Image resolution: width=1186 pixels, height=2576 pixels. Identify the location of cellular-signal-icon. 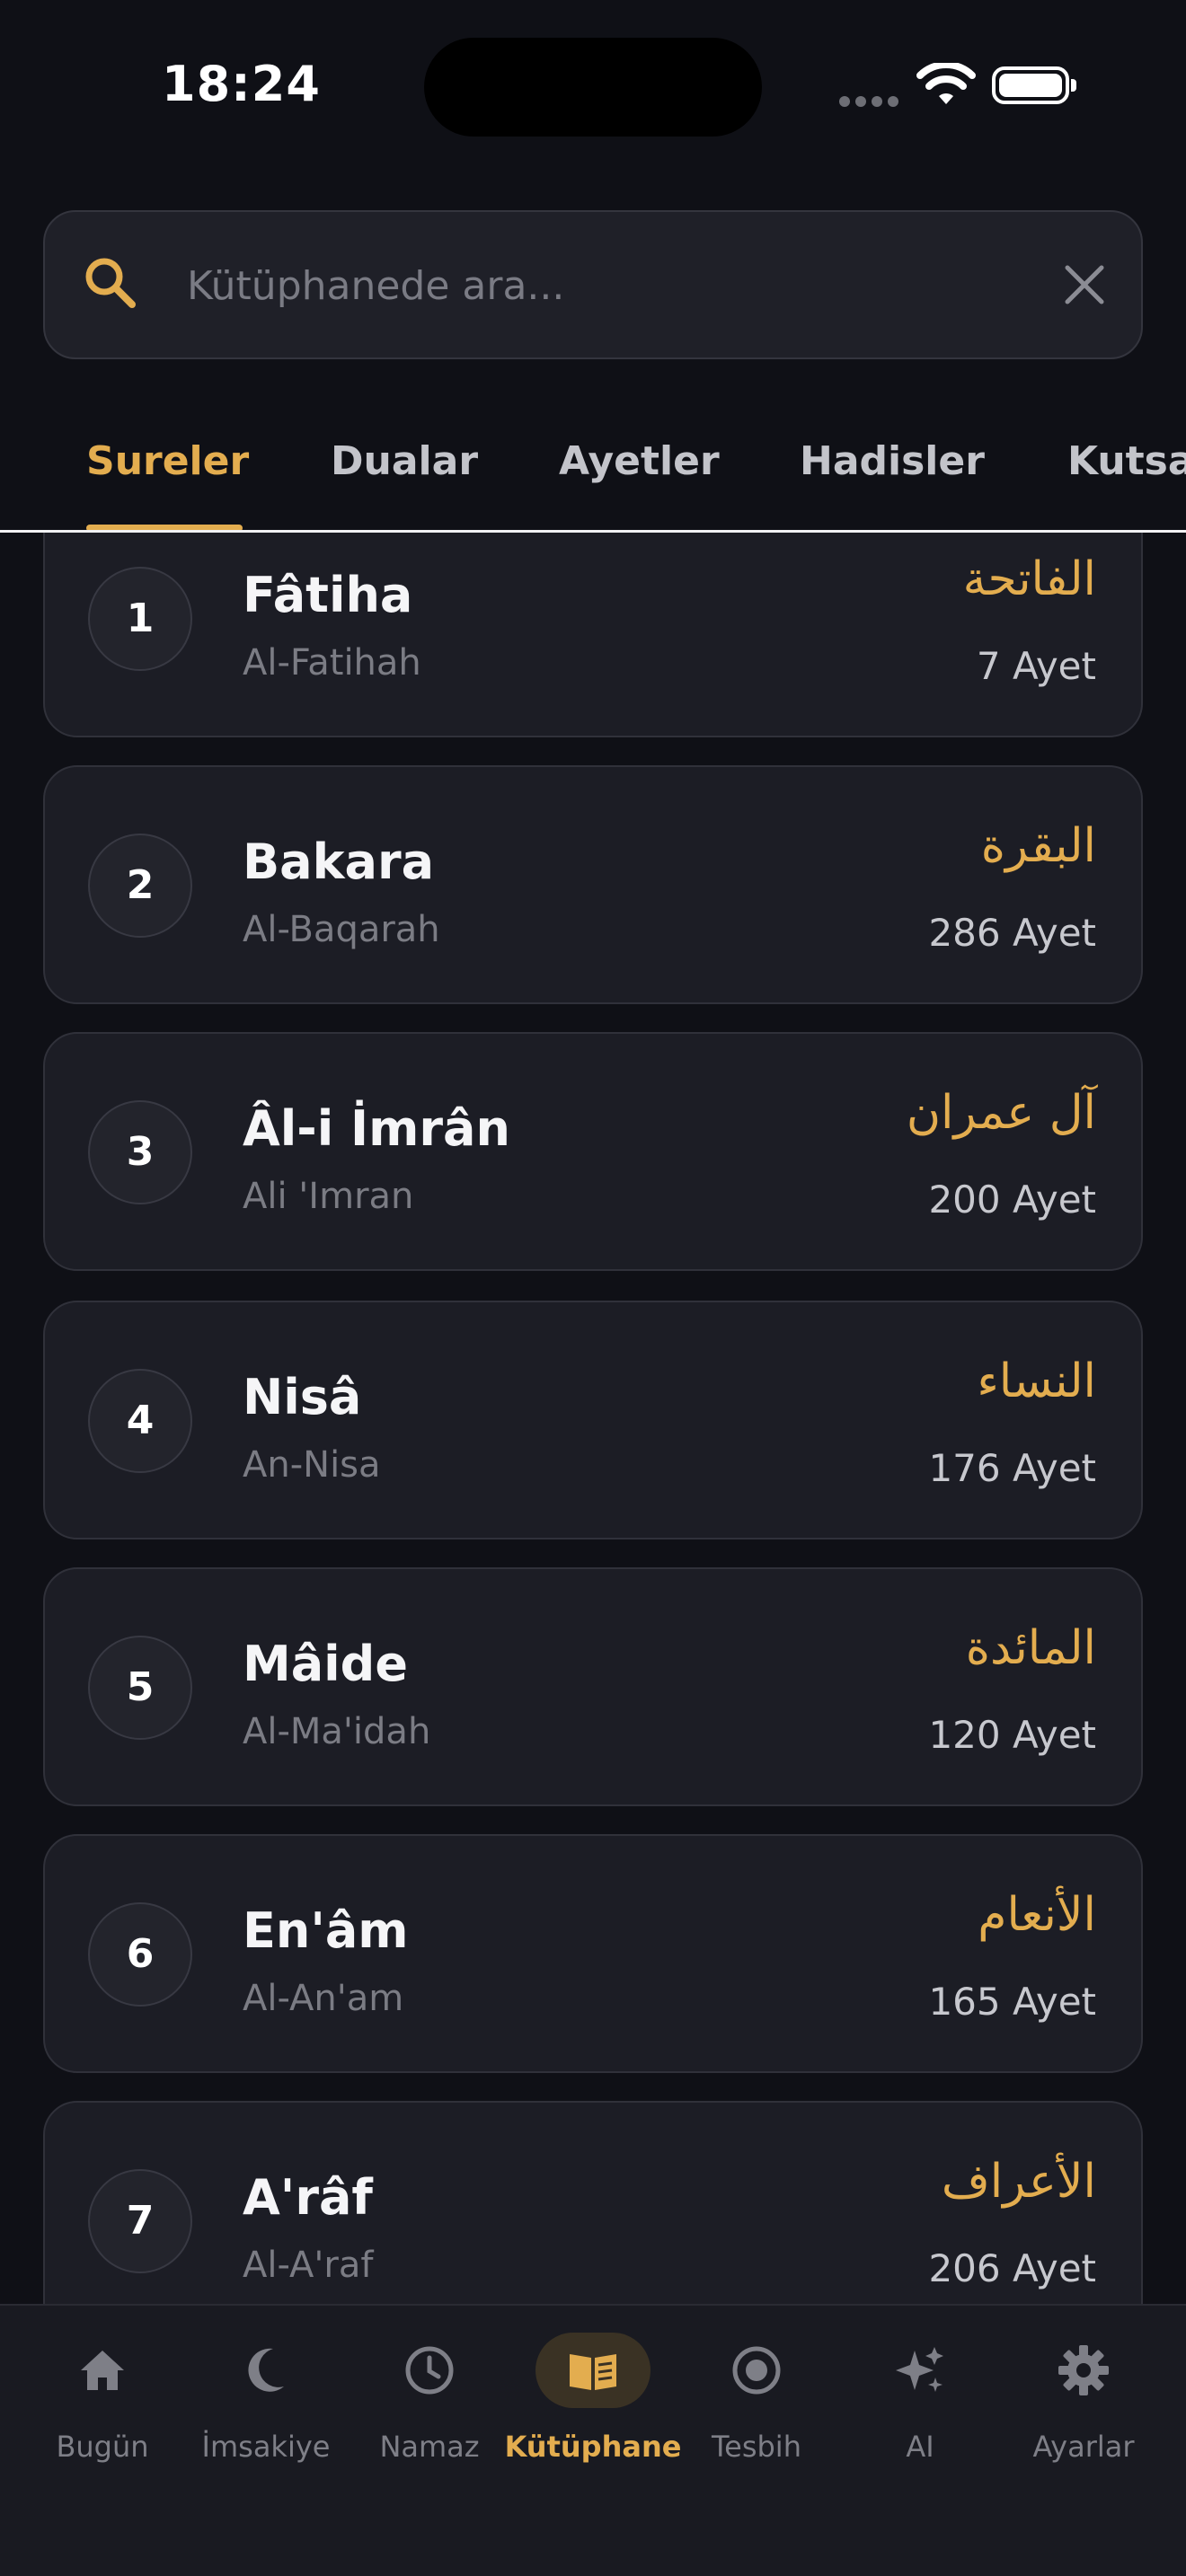
(871, 101).